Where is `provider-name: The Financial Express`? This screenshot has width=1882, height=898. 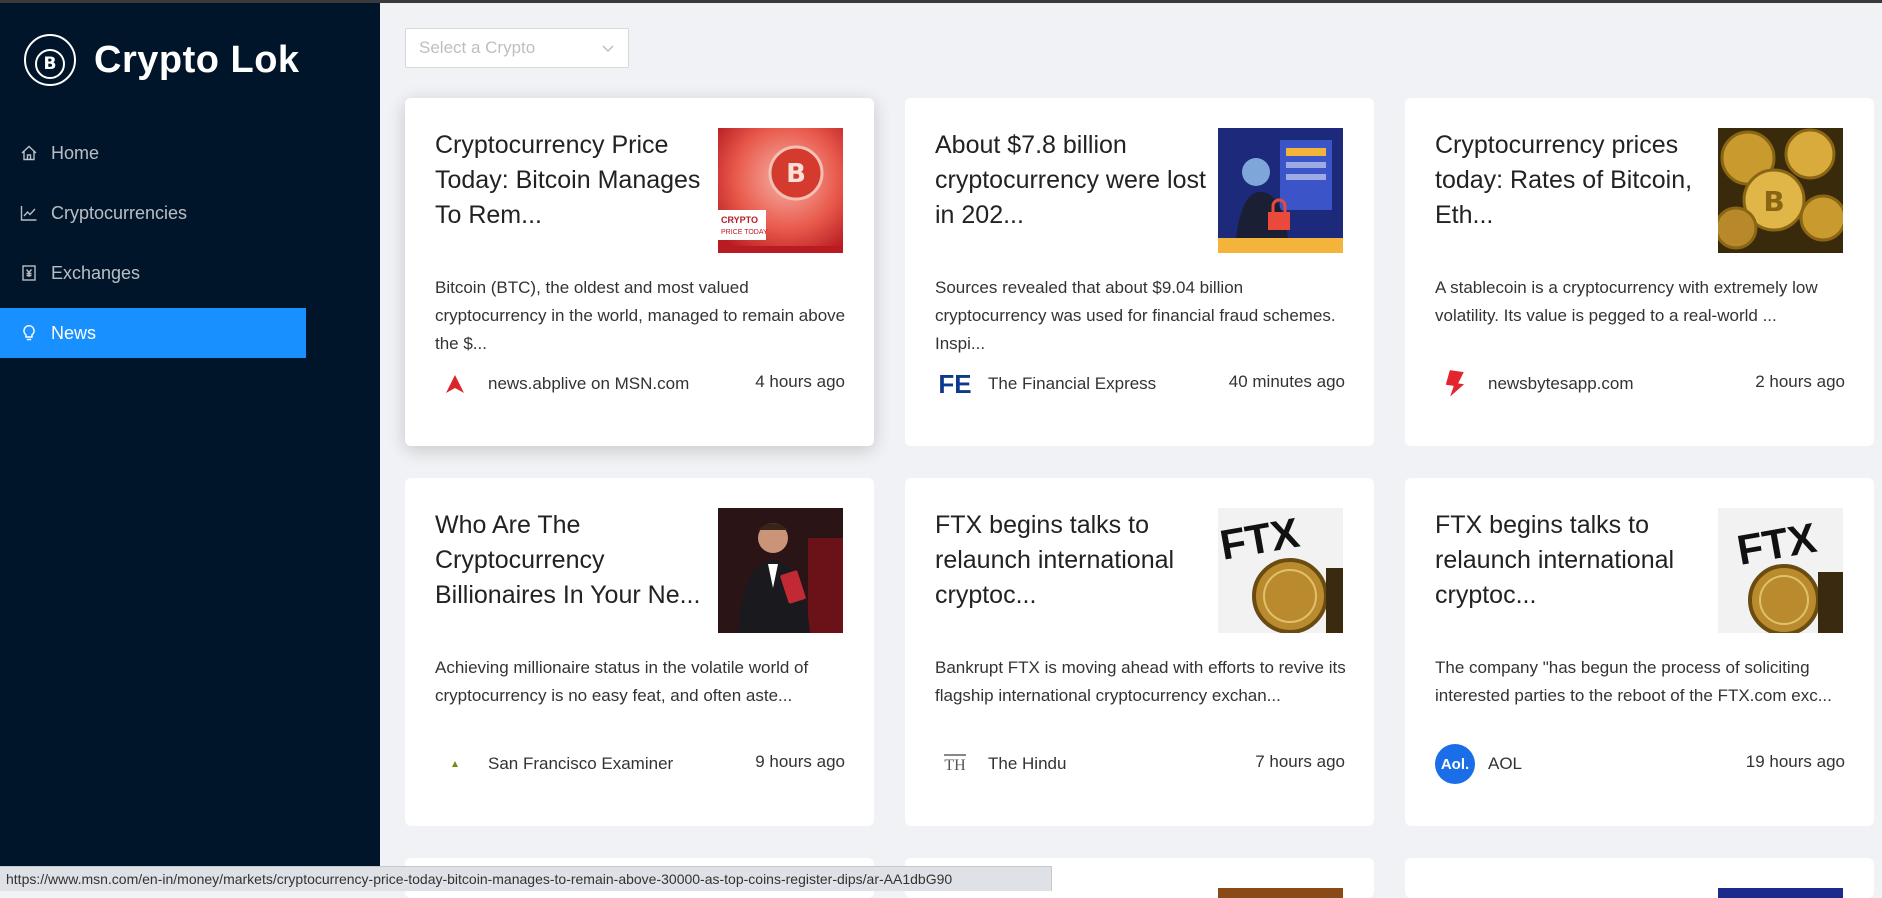 provider-name: The Financial Express is located at coordinates (1072, 383).